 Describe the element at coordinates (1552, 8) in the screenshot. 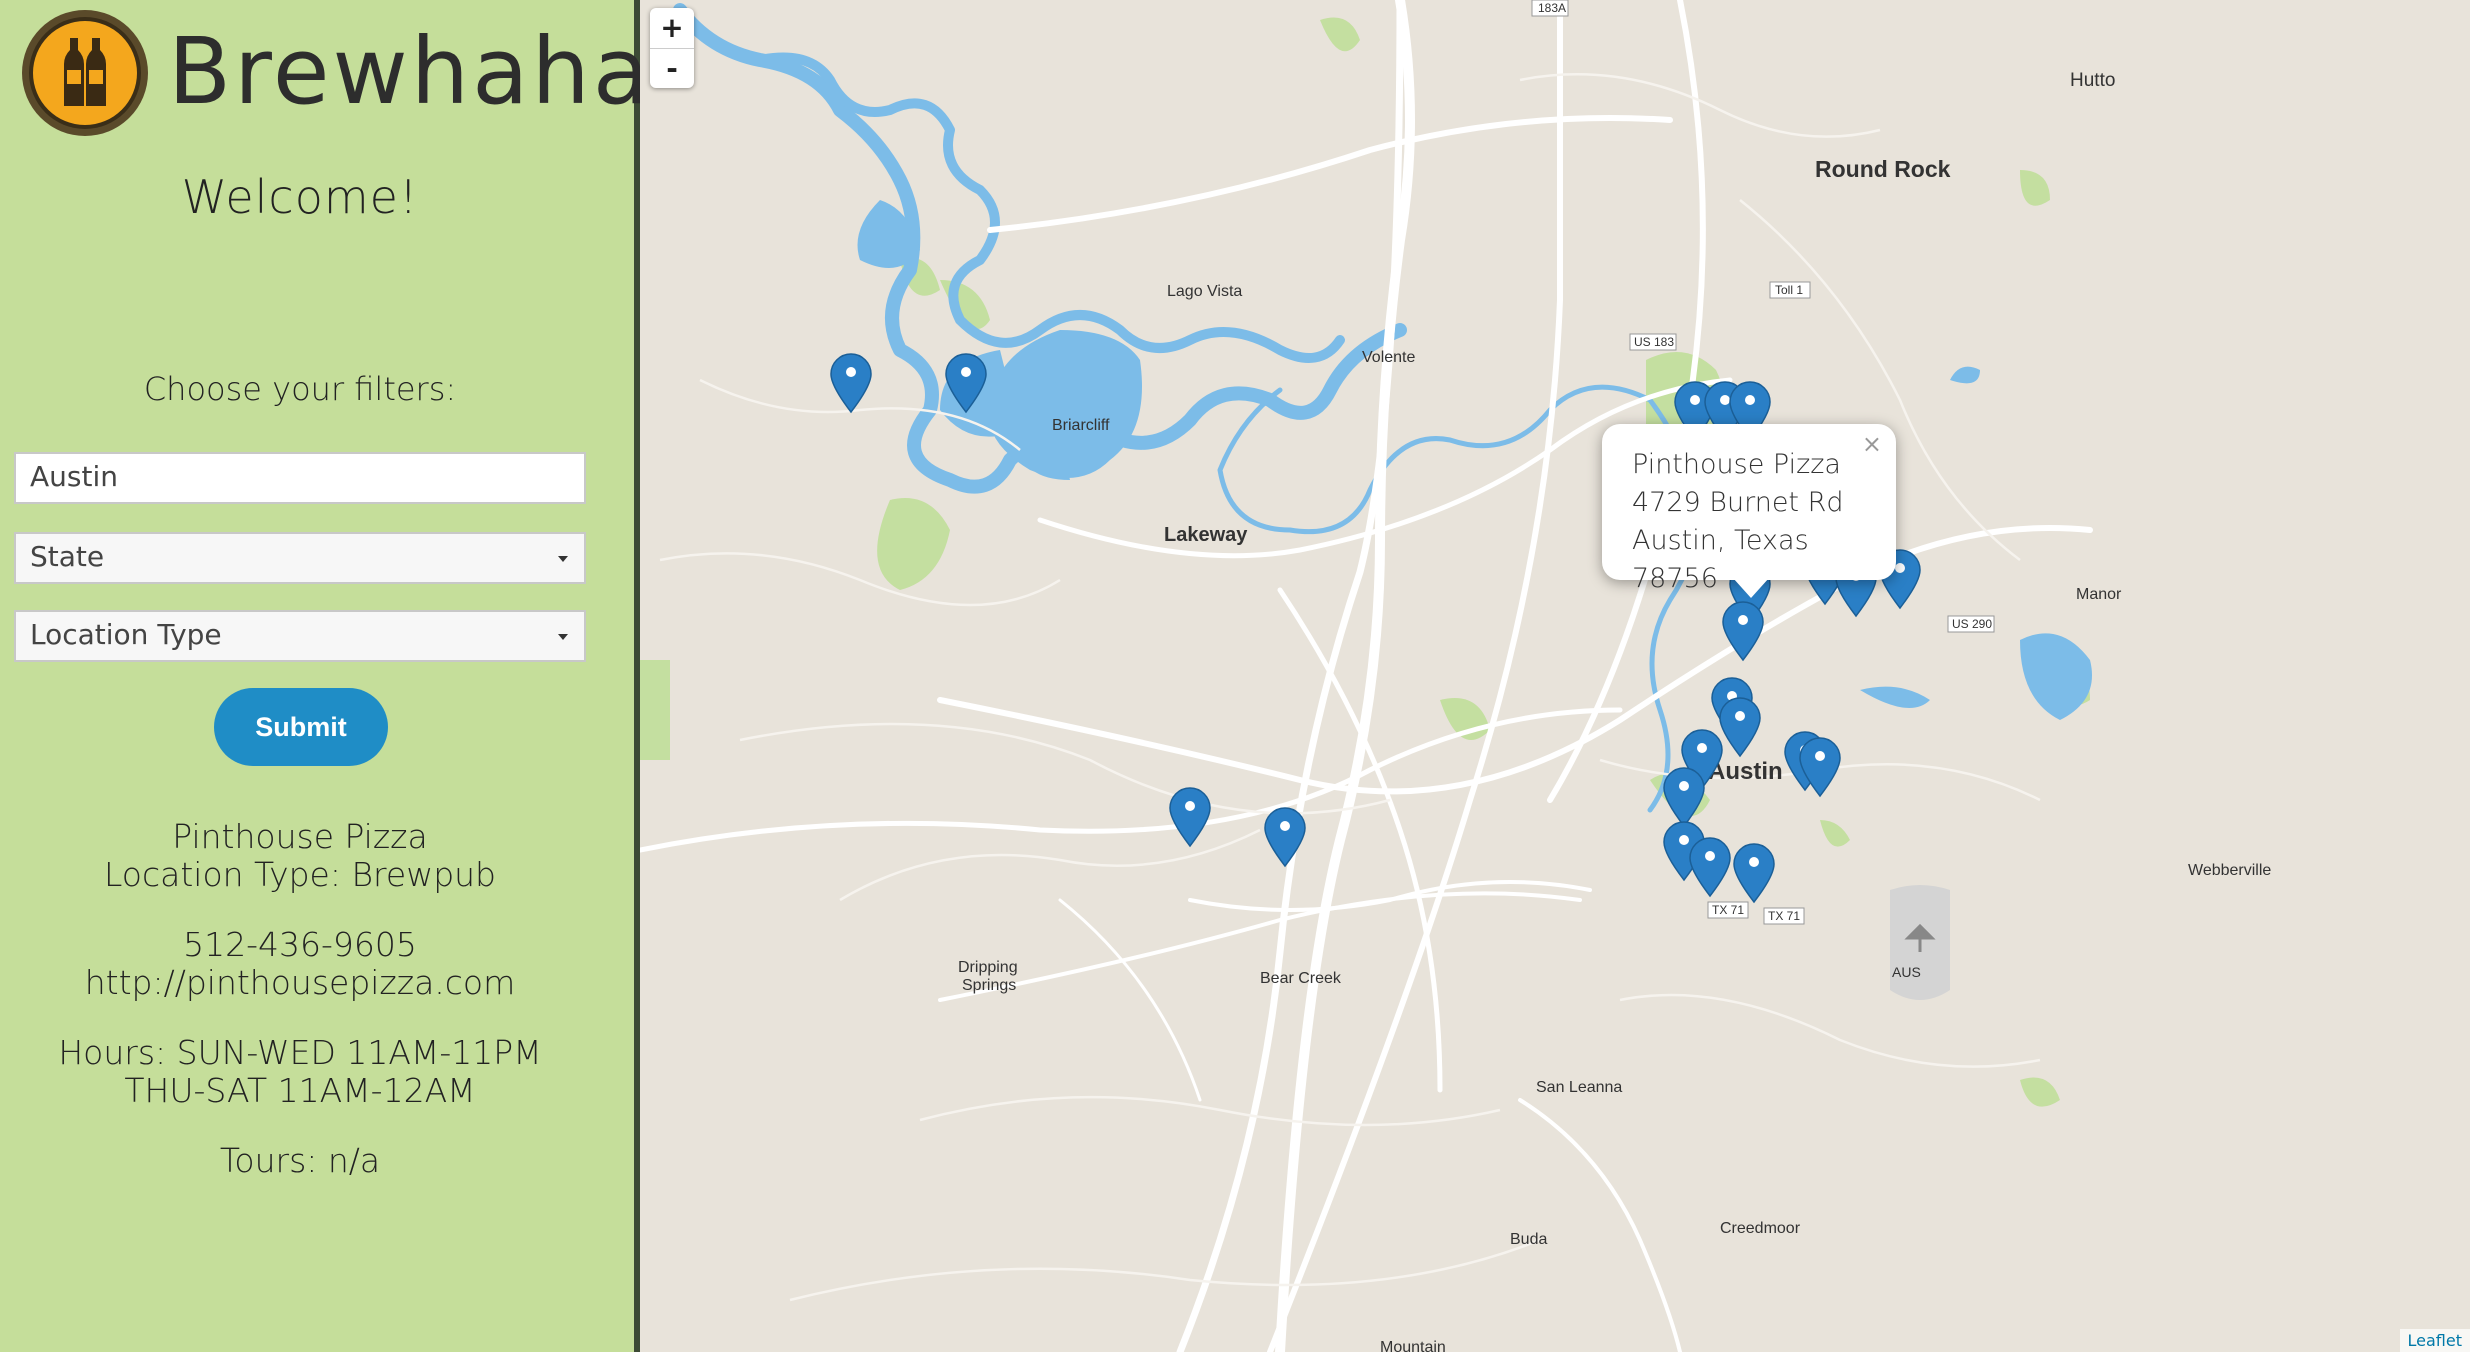

I see `road-shield: 183A` at that location.